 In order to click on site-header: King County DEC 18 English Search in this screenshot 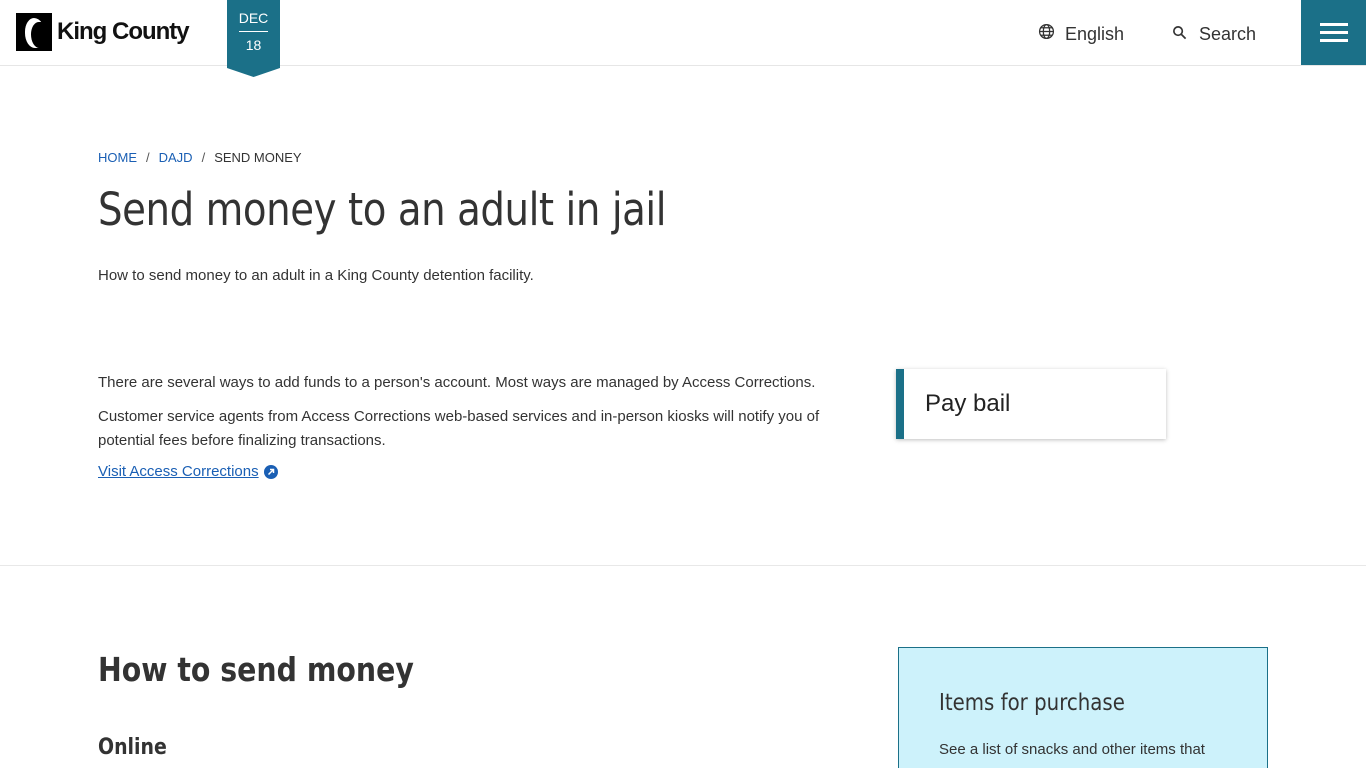, I will do `click(683, 38)`.